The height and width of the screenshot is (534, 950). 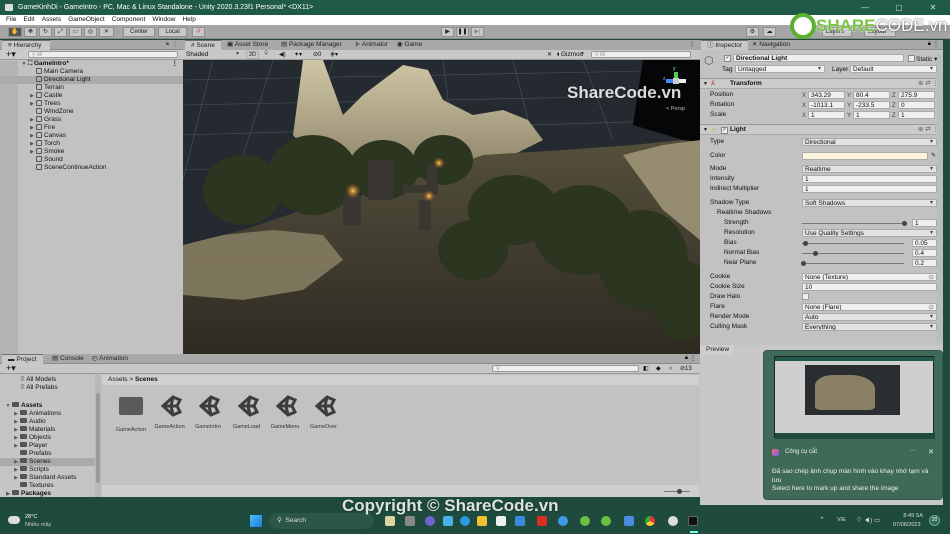 I want to click on object-picker-icon: ⊙, so click(x=931, y=307).